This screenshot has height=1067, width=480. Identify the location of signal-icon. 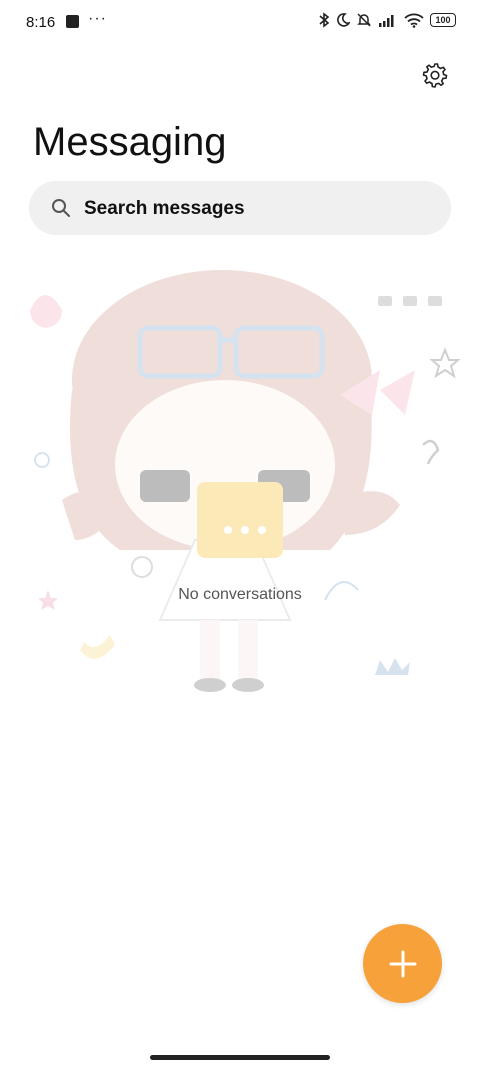
(386, 21).